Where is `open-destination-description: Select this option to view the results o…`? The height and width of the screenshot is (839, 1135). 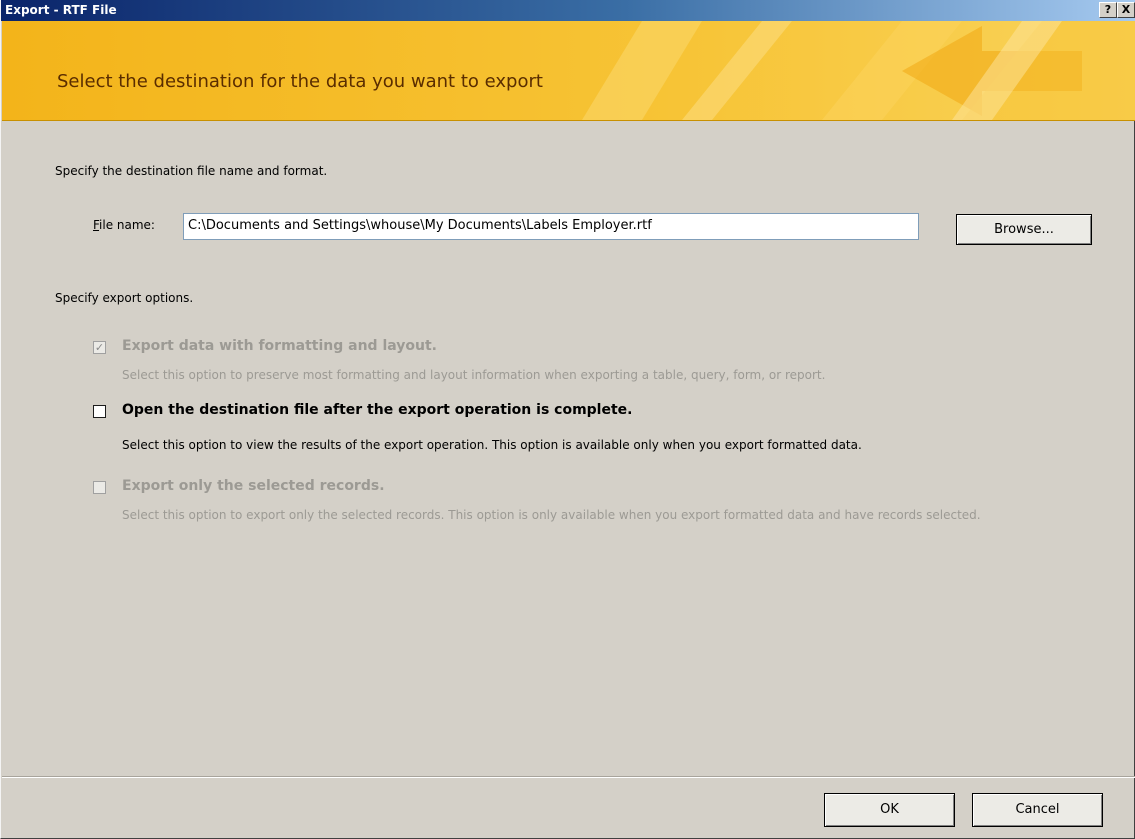
open-destination-description: Select this option to view the results o… is located at coordinates (492, 445).